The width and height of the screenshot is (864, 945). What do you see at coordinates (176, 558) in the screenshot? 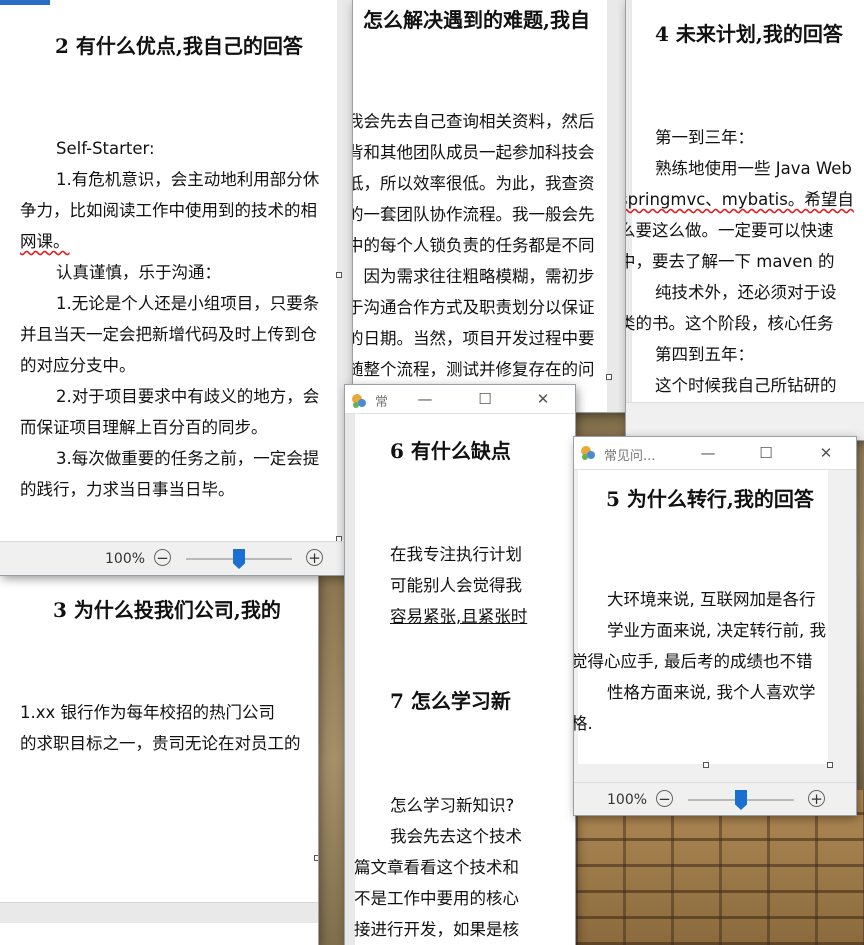
I see `q2-status-bar: 100% − +` at bounding box center [176, 558].